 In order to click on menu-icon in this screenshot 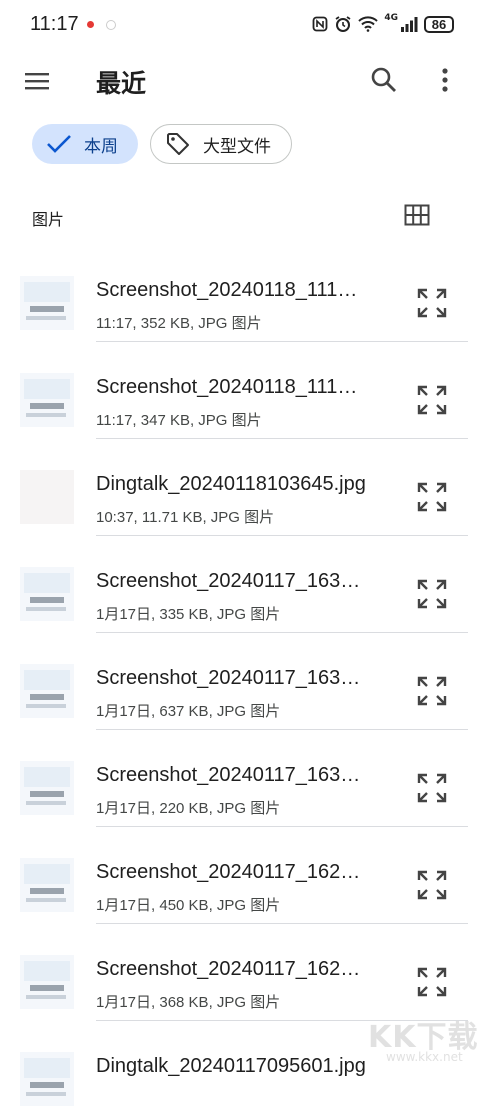, I will do `click(37, 81)`.